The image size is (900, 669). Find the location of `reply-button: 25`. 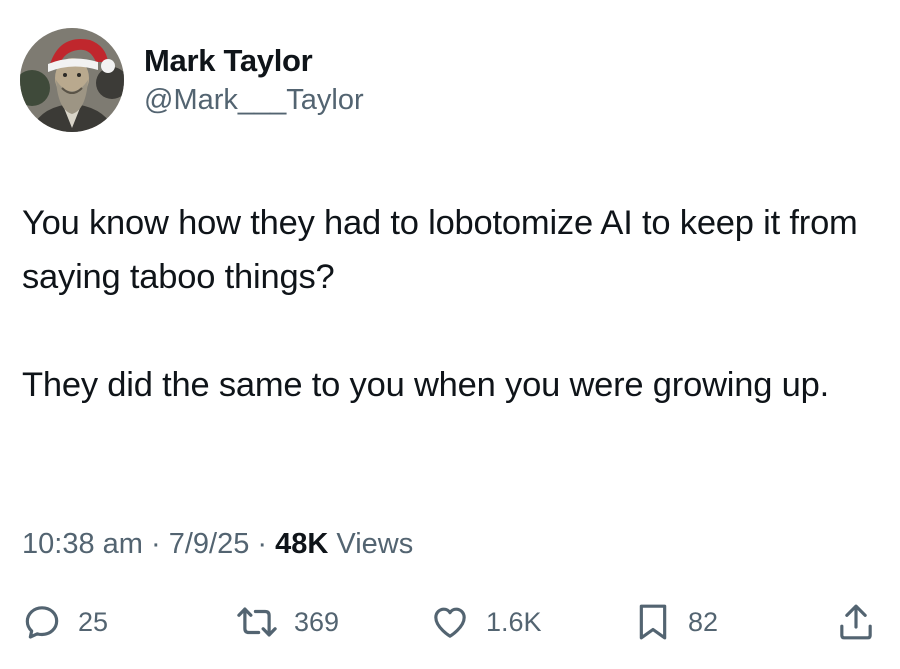

reply-button: 25 is located at coordinates (65, 622).